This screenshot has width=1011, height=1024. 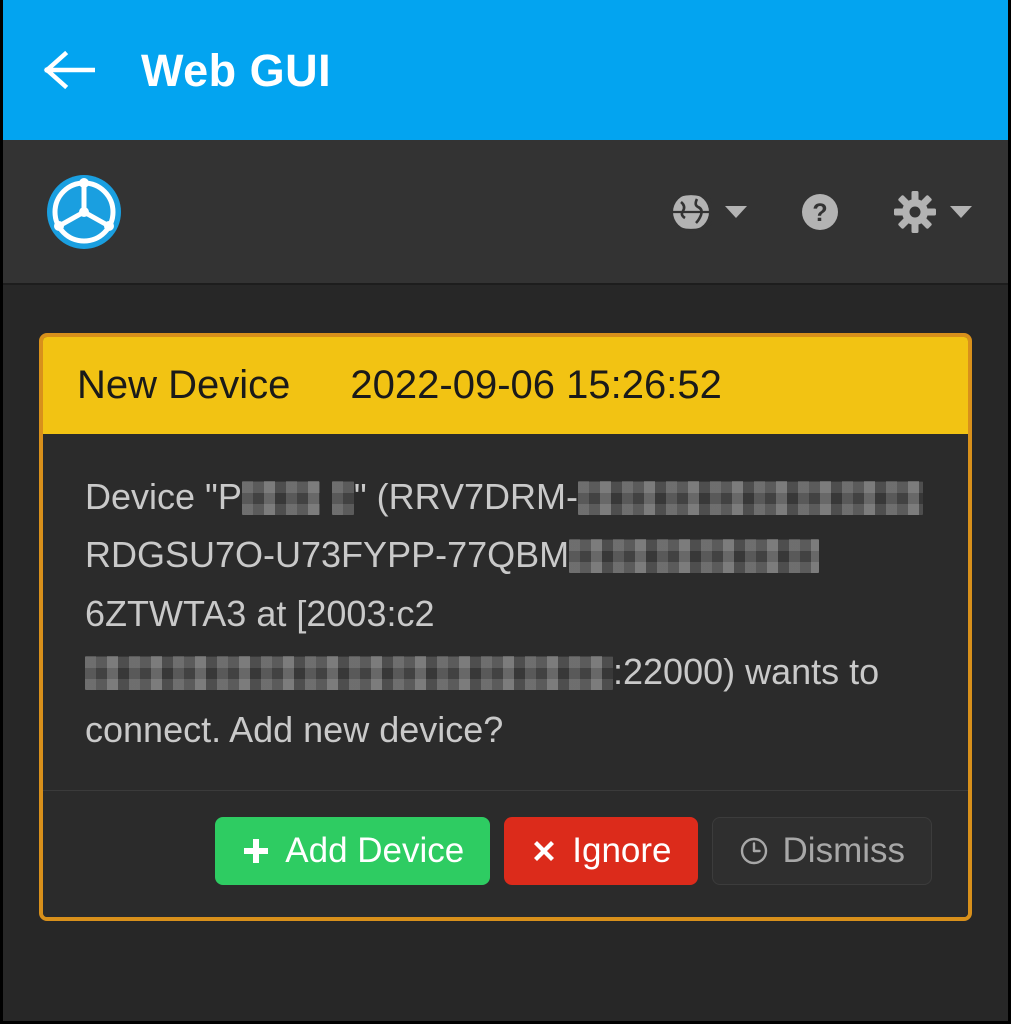 What do you see at coordinates (327, 555) in the screenshot?
I see `message-line2-prefix: RDGSU7O-U73FYPP-77QBM` at bounding box center [327, 555].